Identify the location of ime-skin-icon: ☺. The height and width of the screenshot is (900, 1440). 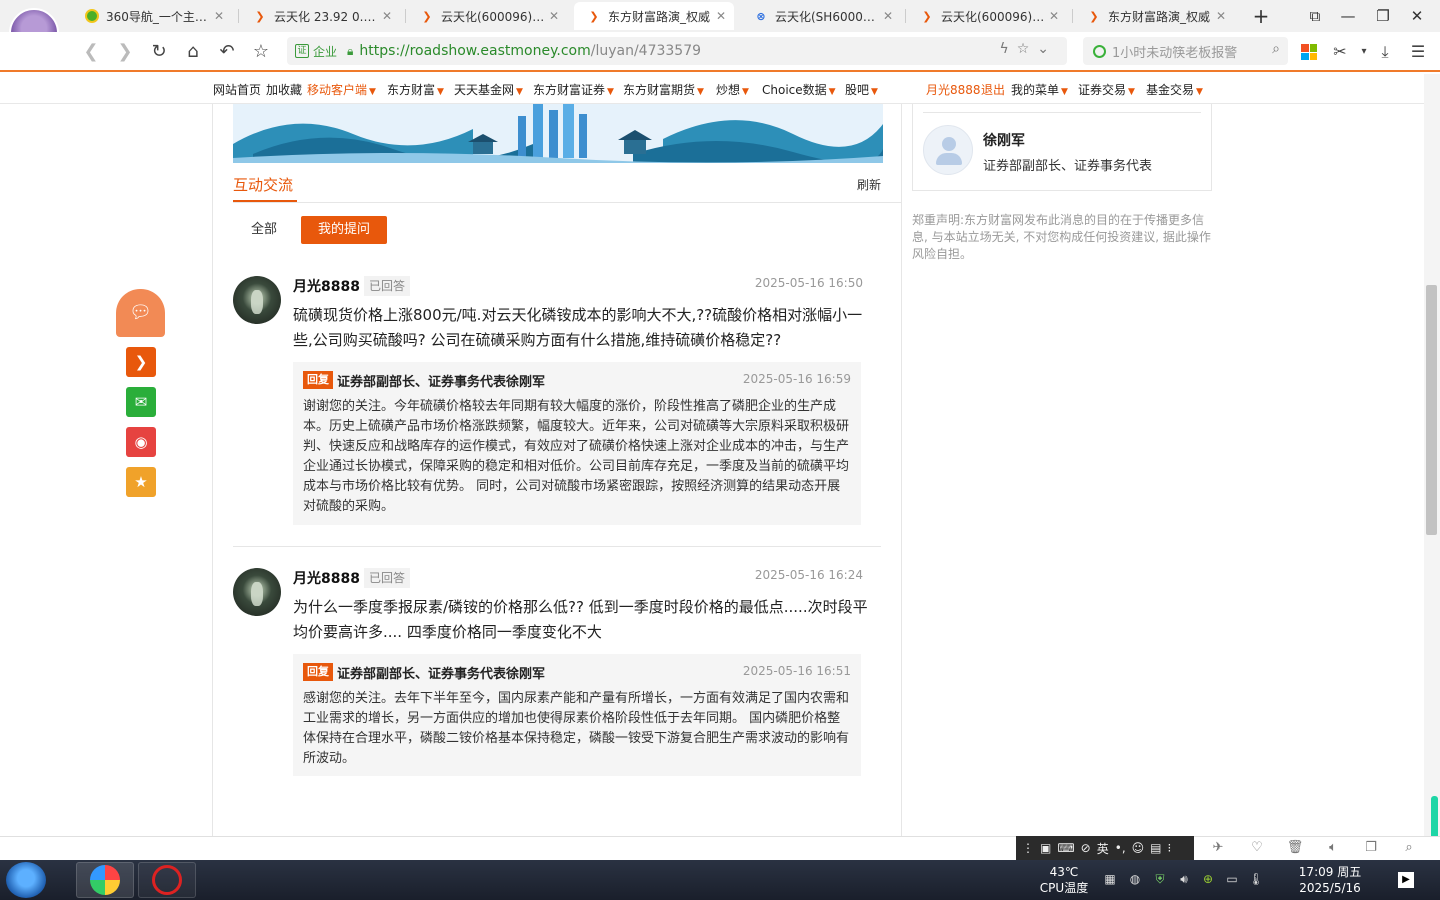
(1138, 848).